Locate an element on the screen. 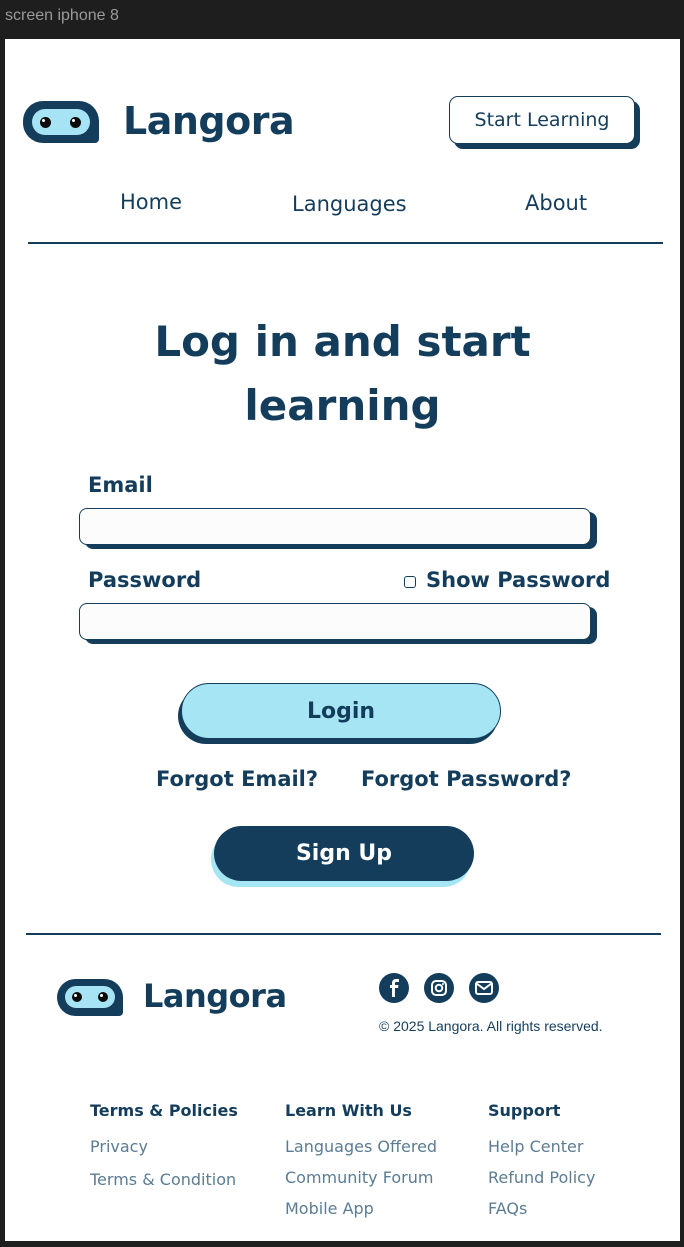 The height and width of the screenshot is (1247, 684). footer-link-faqs: FAQs is located at coordinates (507, 1208).